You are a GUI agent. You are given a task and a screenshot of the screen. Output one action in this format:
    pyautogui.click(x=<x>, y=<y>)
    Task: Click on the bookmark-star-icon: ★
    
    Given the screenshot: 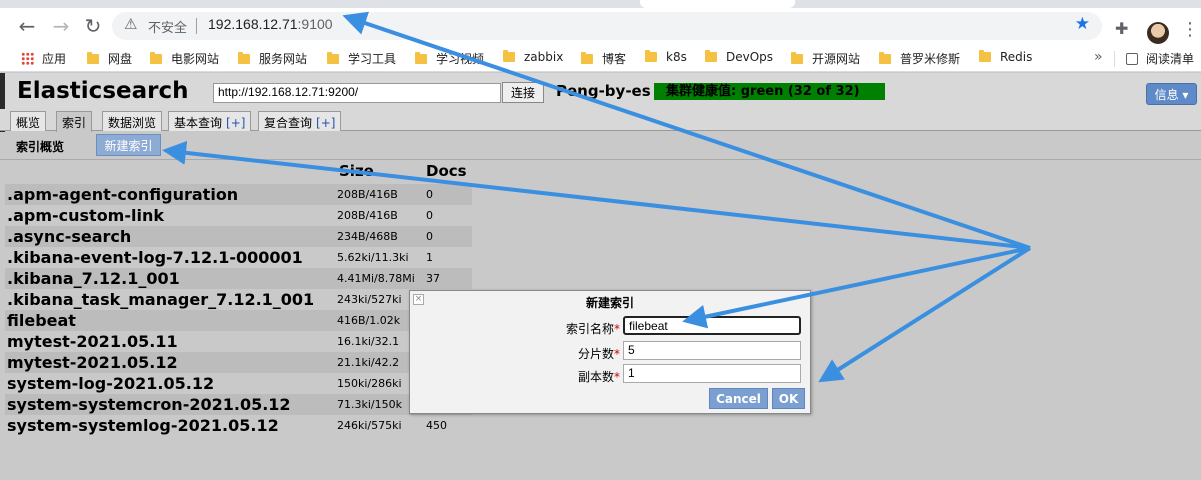 What is the action you would take?
    pyautogui.click(x=1082, y=24)
    